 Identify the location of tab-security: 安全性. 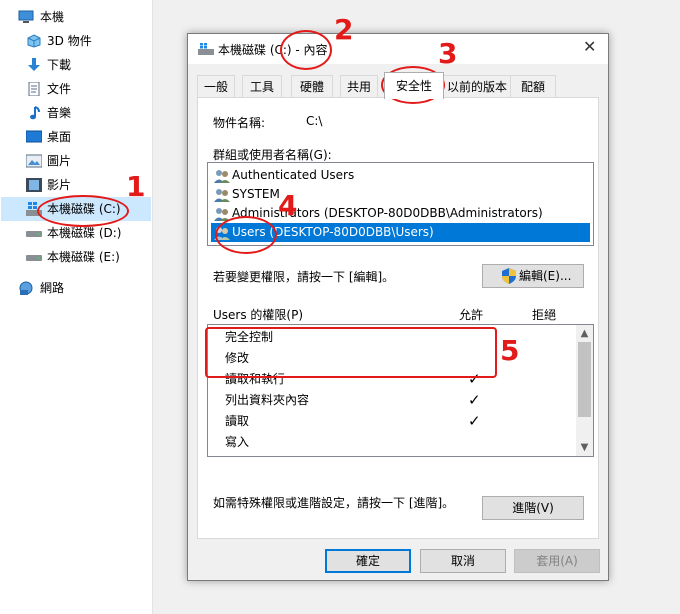
(414, 85).